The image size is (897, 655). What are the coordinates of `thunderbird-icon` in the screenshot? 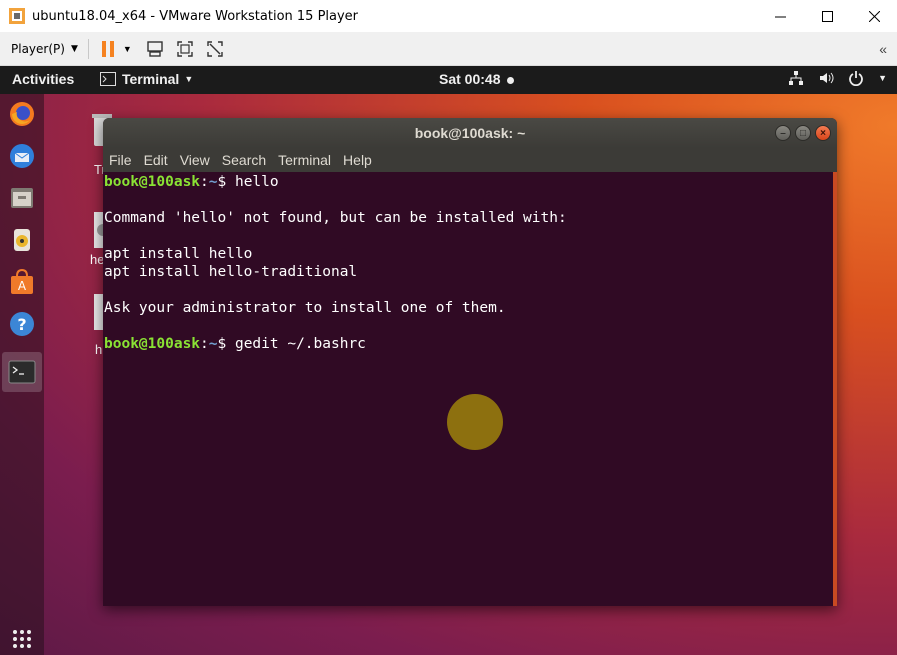 It's located at (22, 156).